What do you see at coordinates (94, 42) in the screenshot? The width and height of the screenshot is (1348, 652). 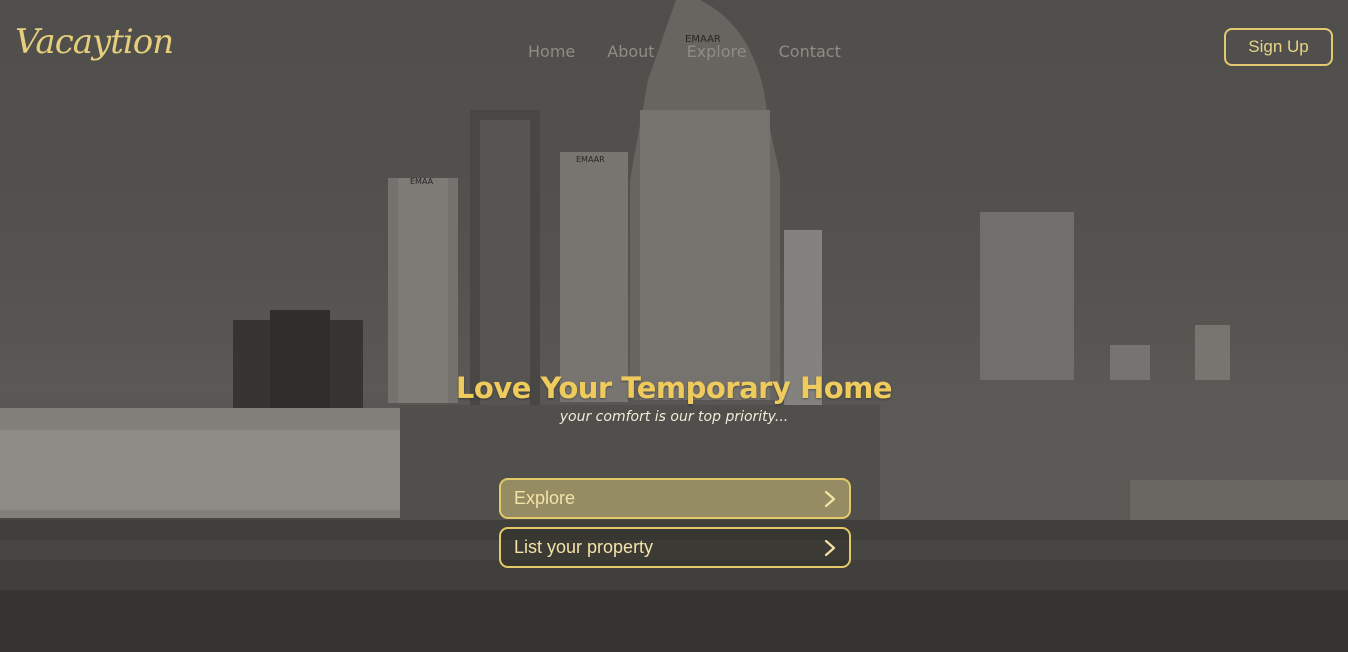 I see `brand-logo: Vacaytion` at bounding box center [94, 42].